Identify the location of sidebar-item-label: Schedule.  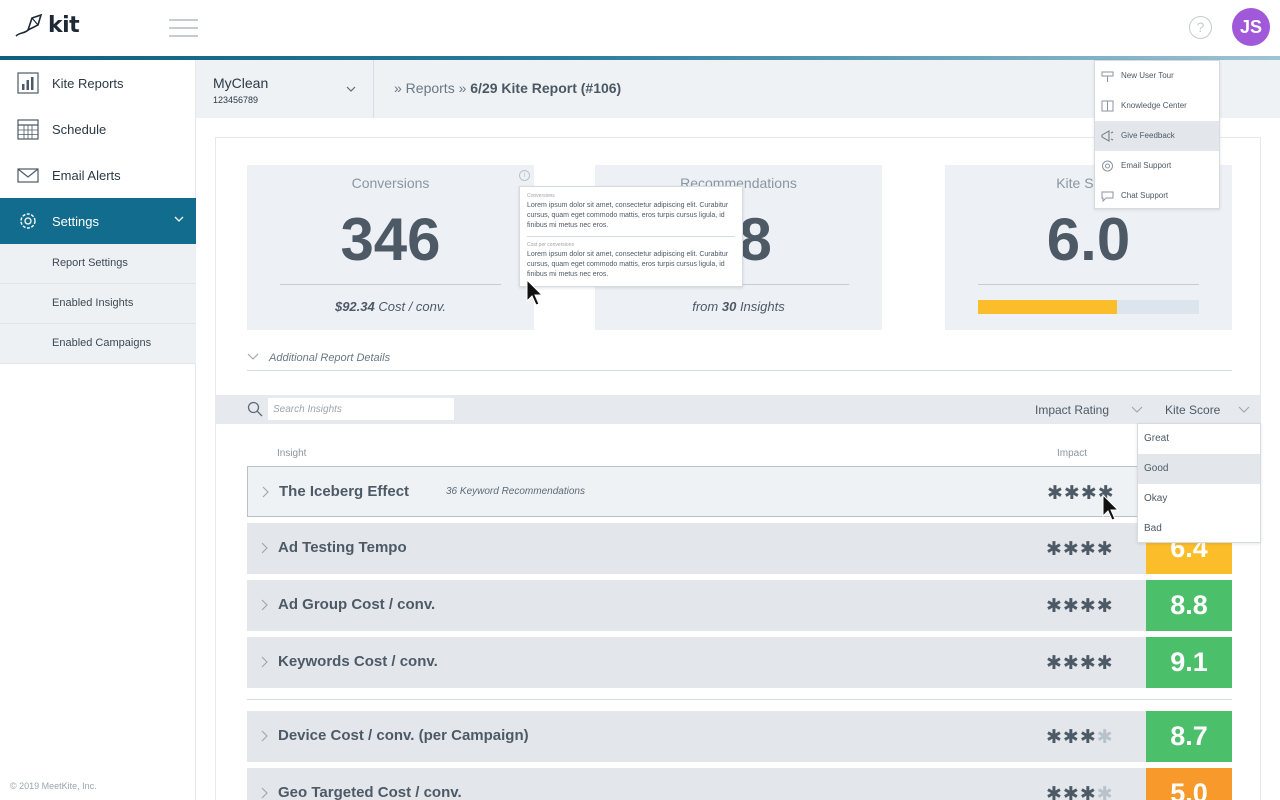
(79, 129).